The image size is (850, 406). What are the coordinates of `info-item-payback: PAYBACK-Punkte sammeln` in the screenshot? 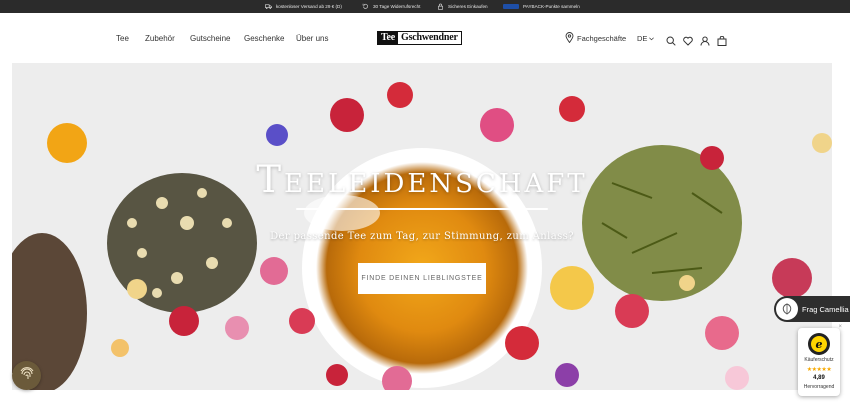 It's located at (541, 6).